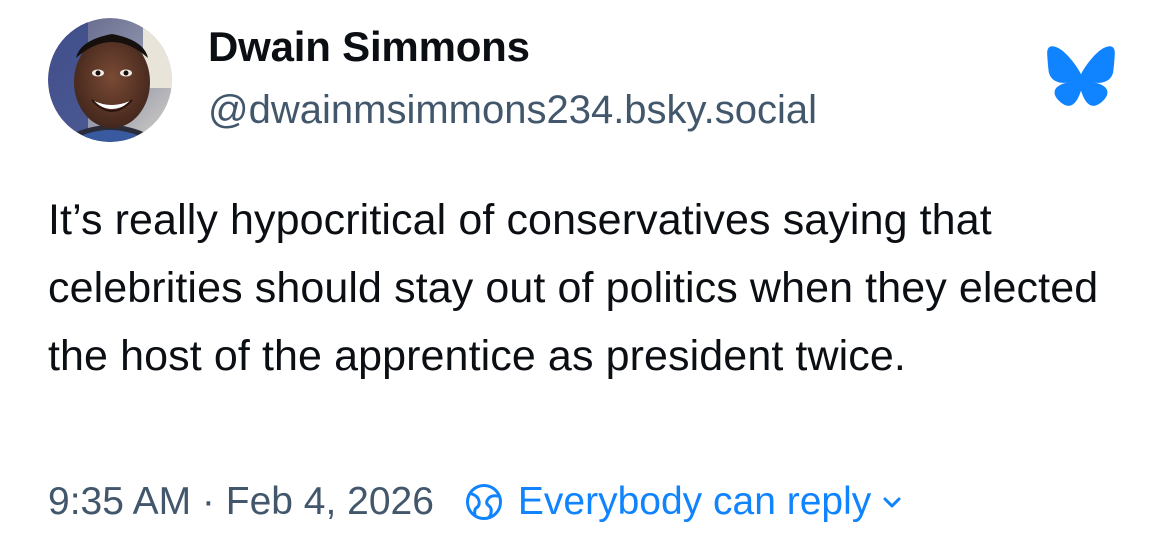 The height and width of the screenshot is (558, 1170). I want to click on reply-setting-button: Everybody can reply, so click(683, 502).